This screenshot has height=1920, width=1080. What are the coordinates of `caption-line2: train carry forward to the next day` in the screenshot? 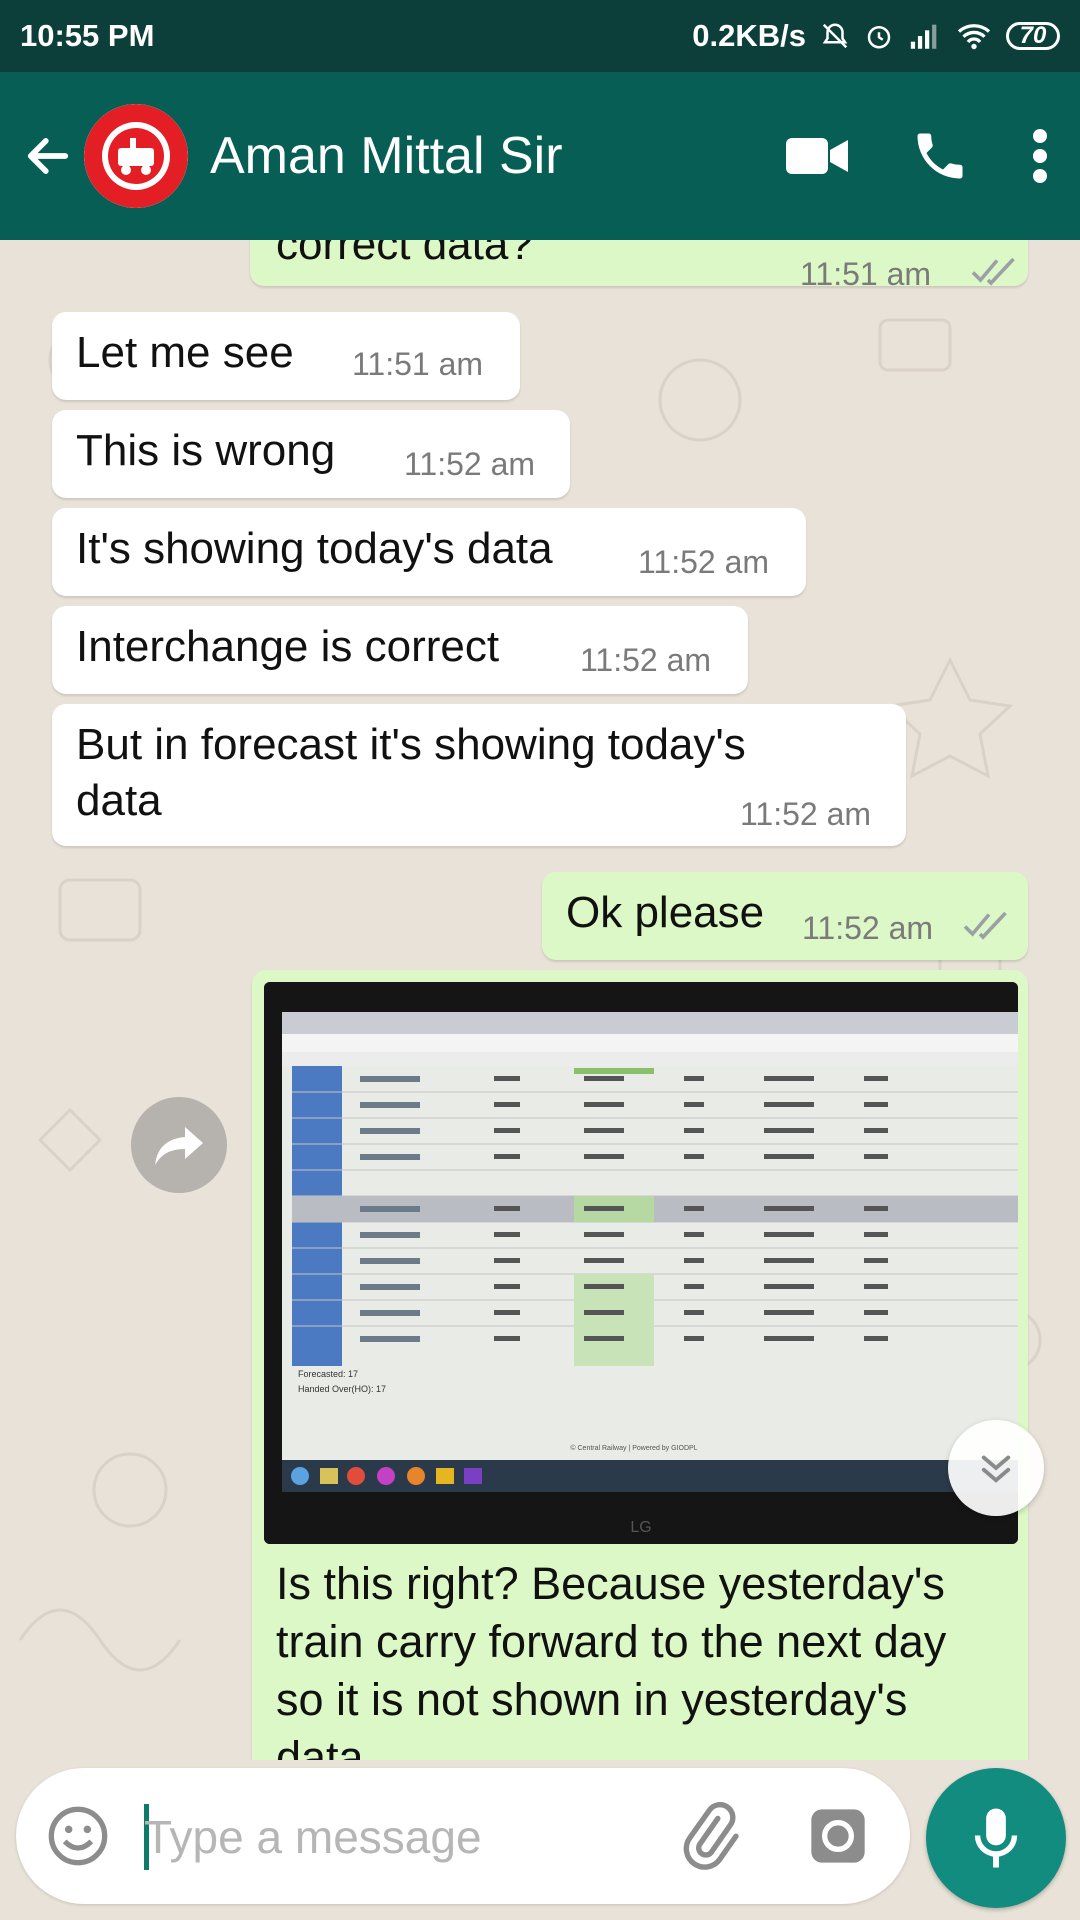 It's located at (611, 1641).